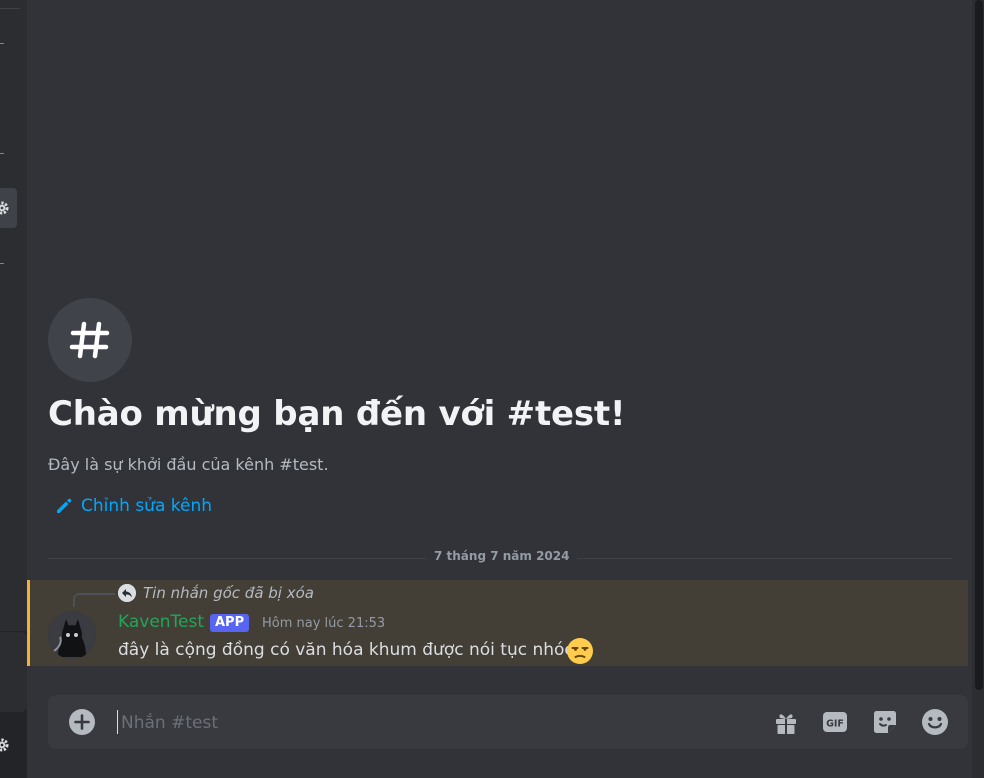 The image size is (984, 778). I want to click on gif-icon: GIF, so click(835, 722).